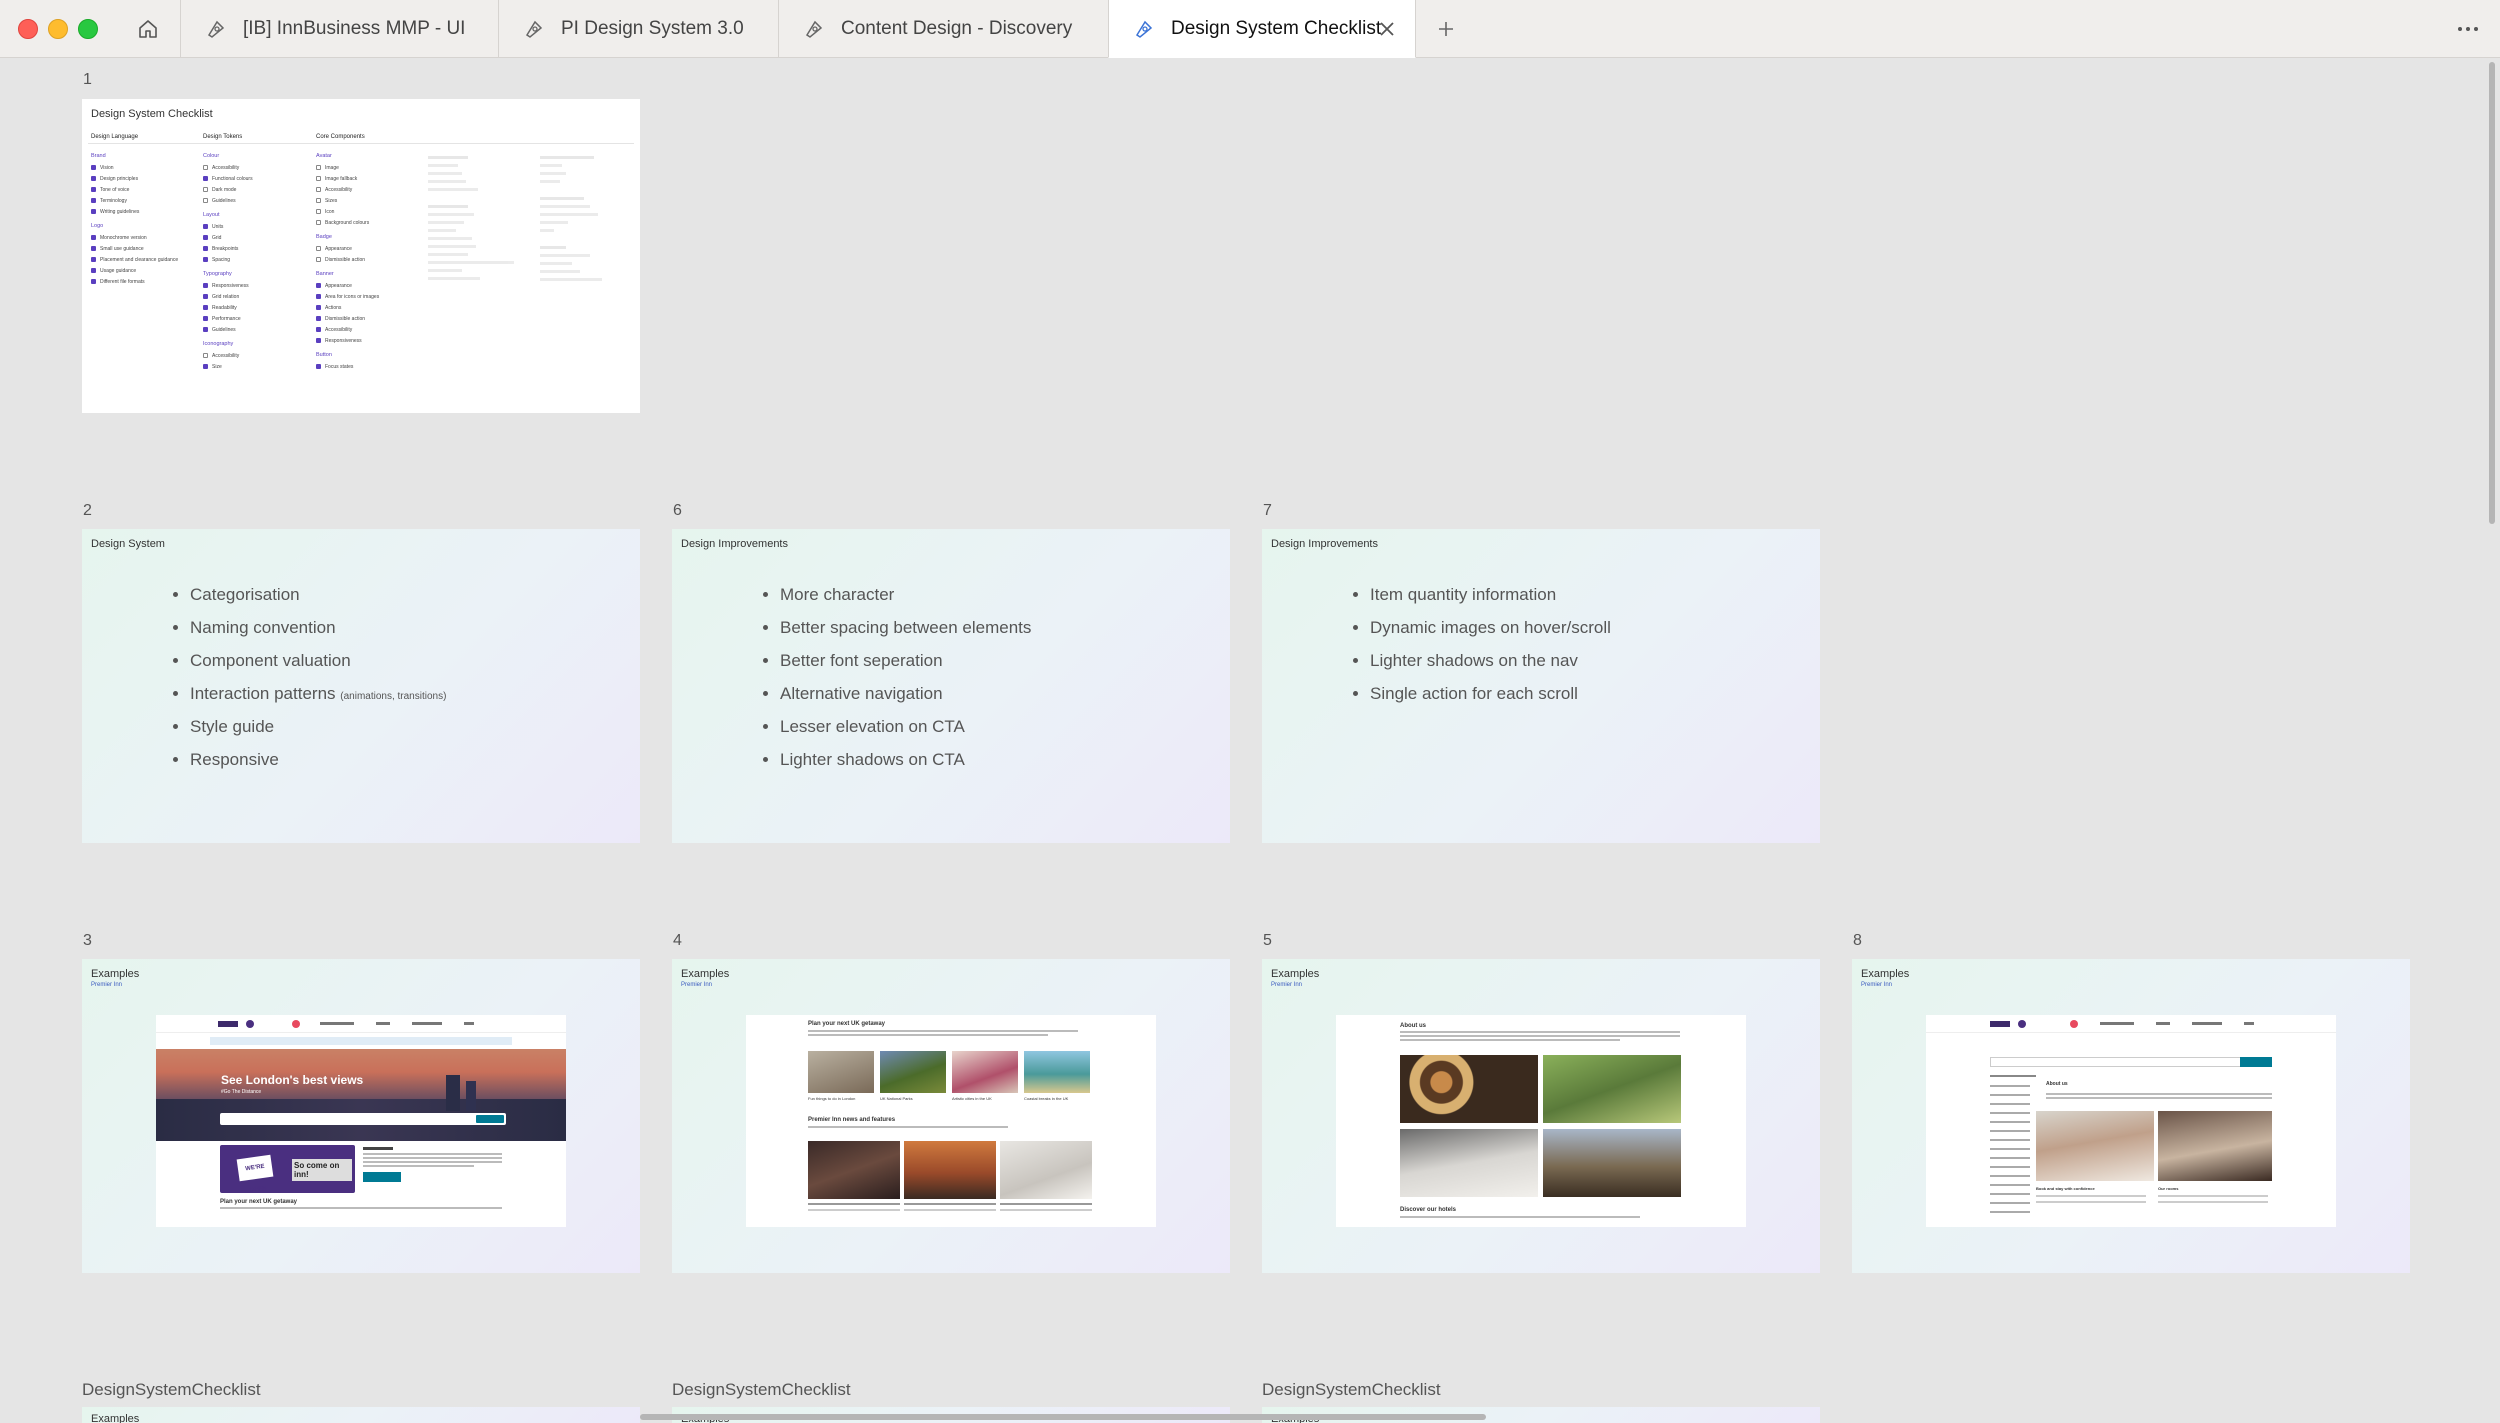 Image resolution: width=2500 pixels, height=1423 pixels. I want to click on tab-innbusiness: [IB] InnBusiness MMP - UI, so click(339, 29).